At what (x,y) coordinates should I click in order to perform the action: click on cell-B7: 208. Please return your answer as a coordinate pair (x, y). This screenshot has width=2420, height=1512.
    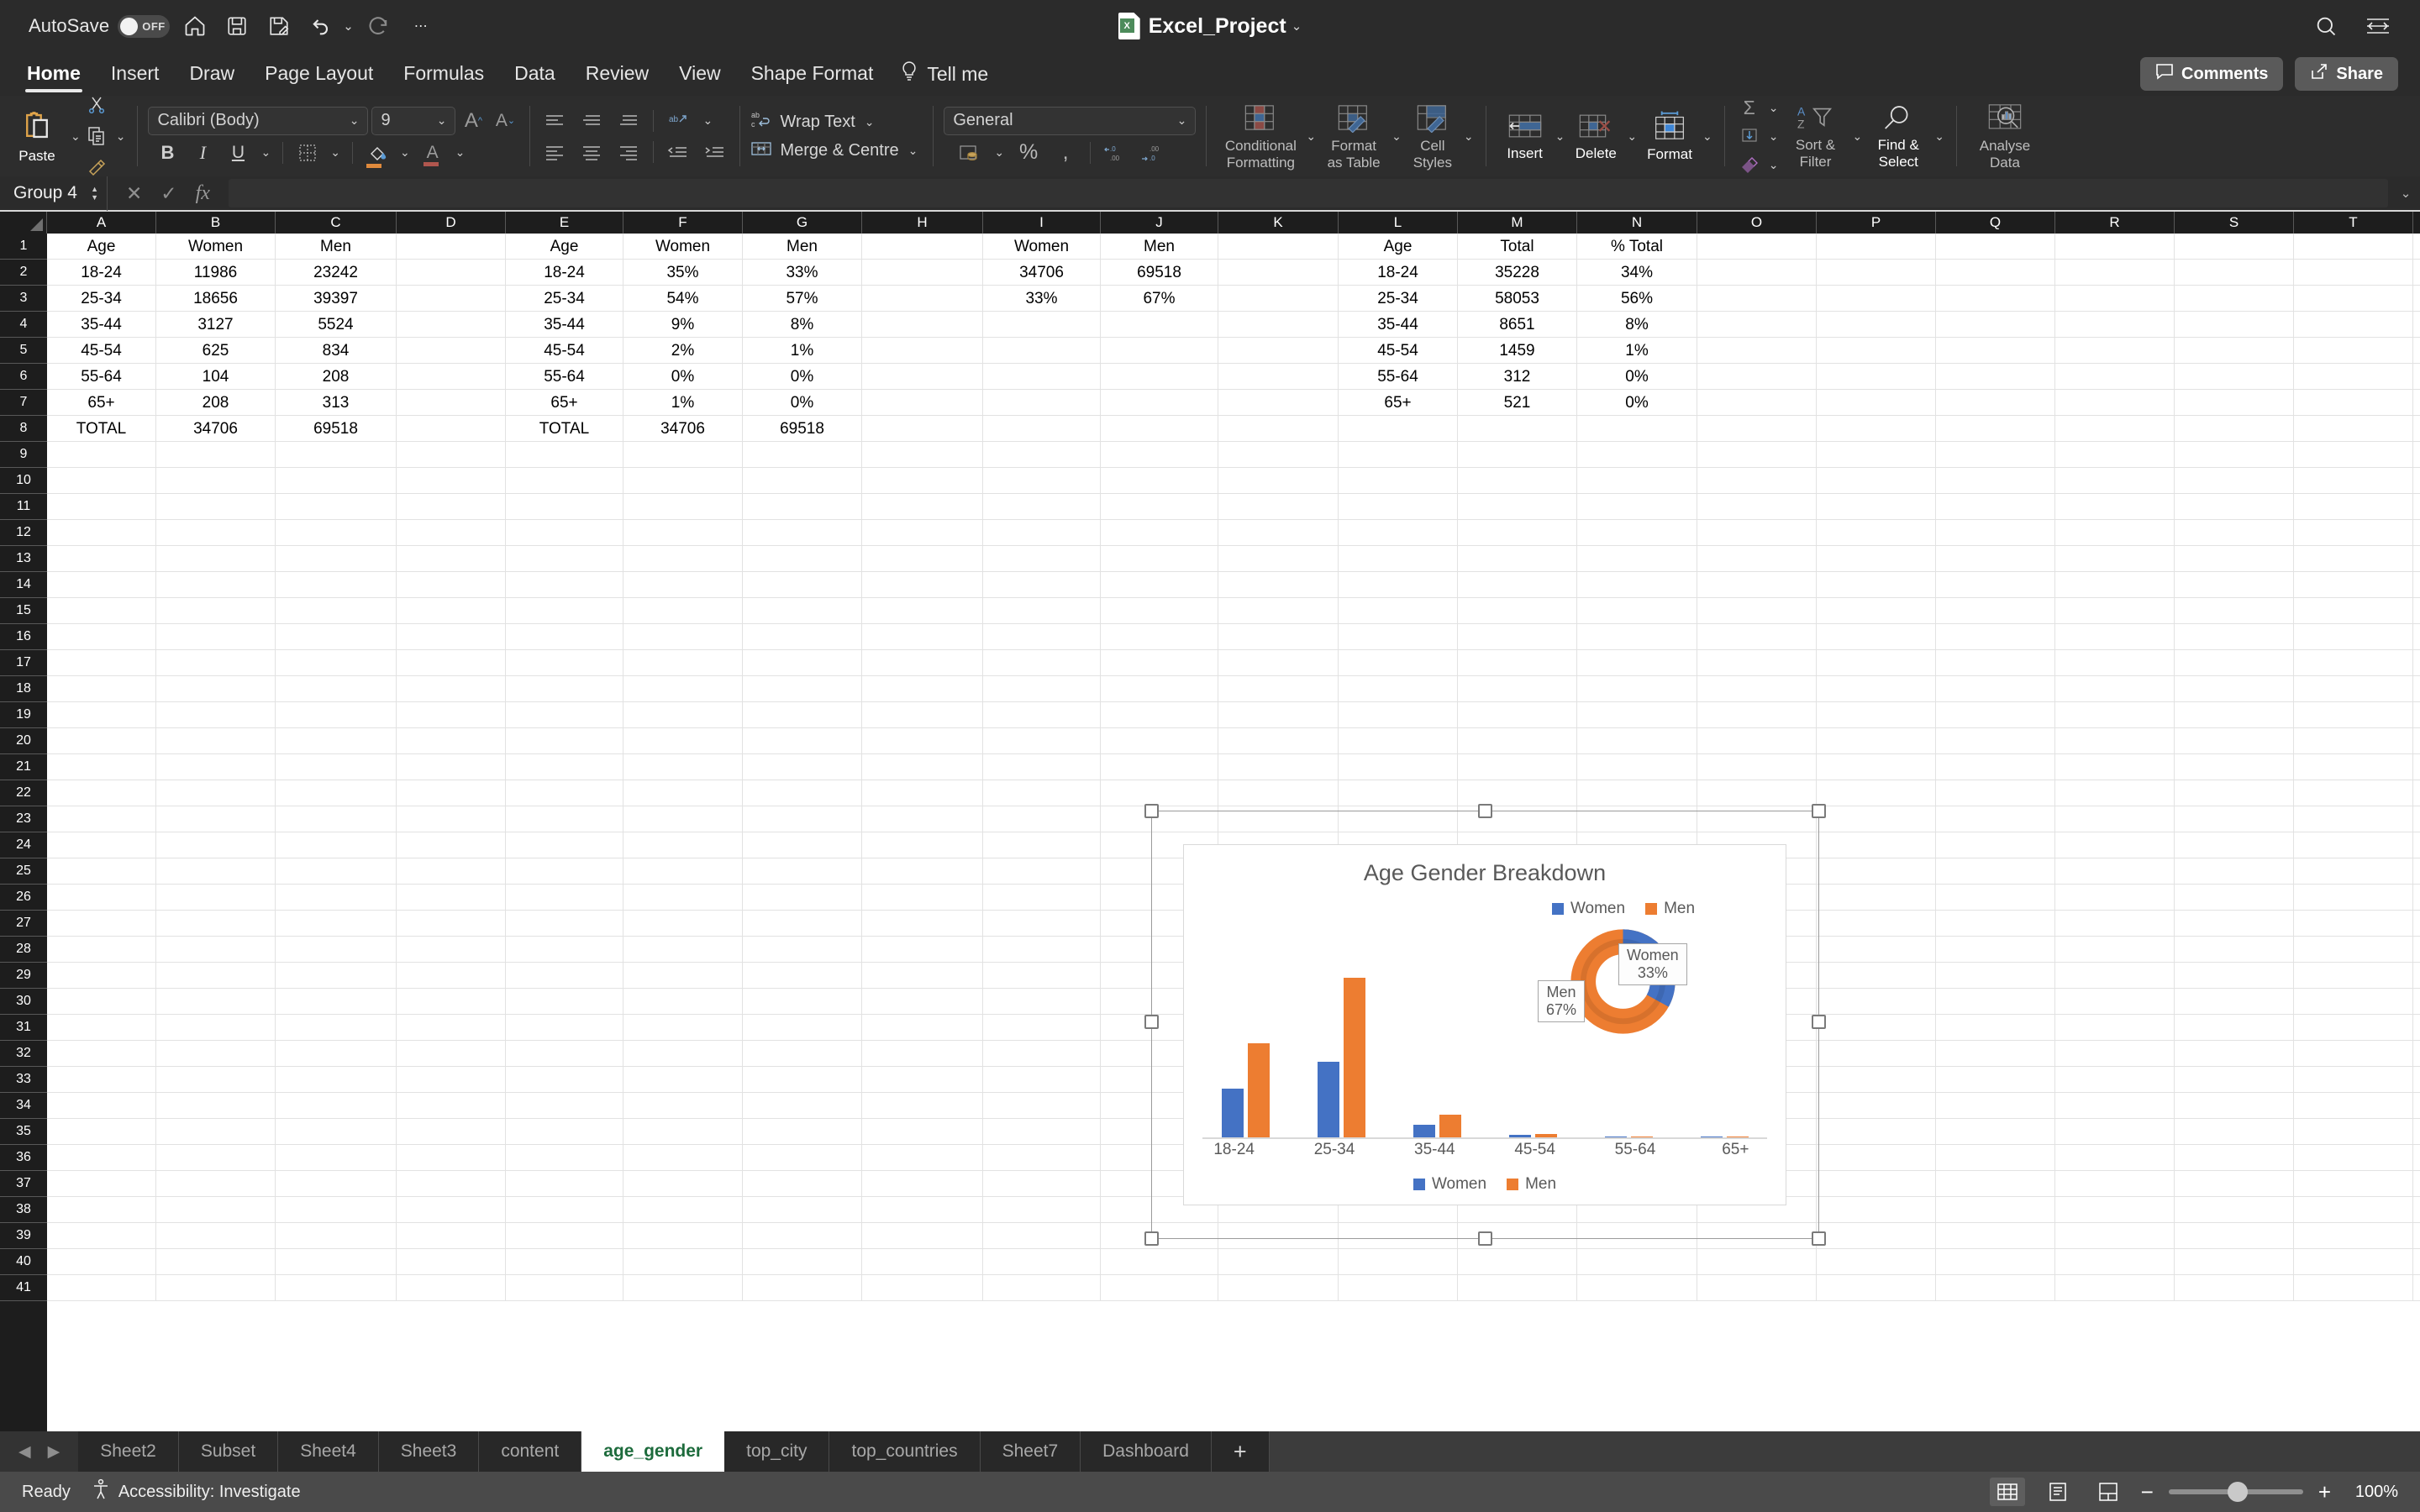
    Looking at the image, I should click on (216, 403).